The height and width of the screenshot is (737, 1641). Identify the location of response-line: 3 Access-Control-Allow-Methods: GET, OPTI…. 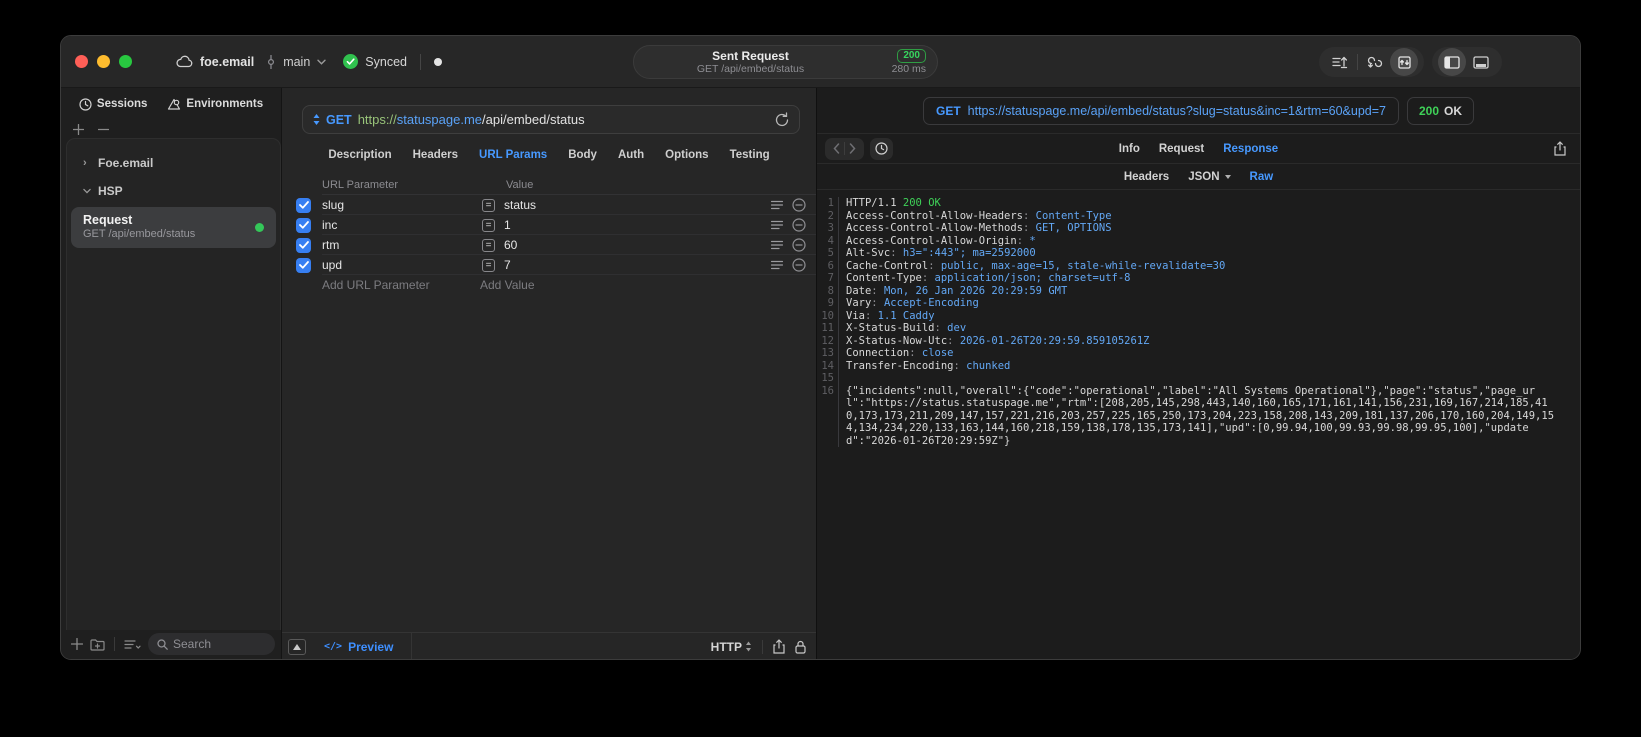
(1187, 228).